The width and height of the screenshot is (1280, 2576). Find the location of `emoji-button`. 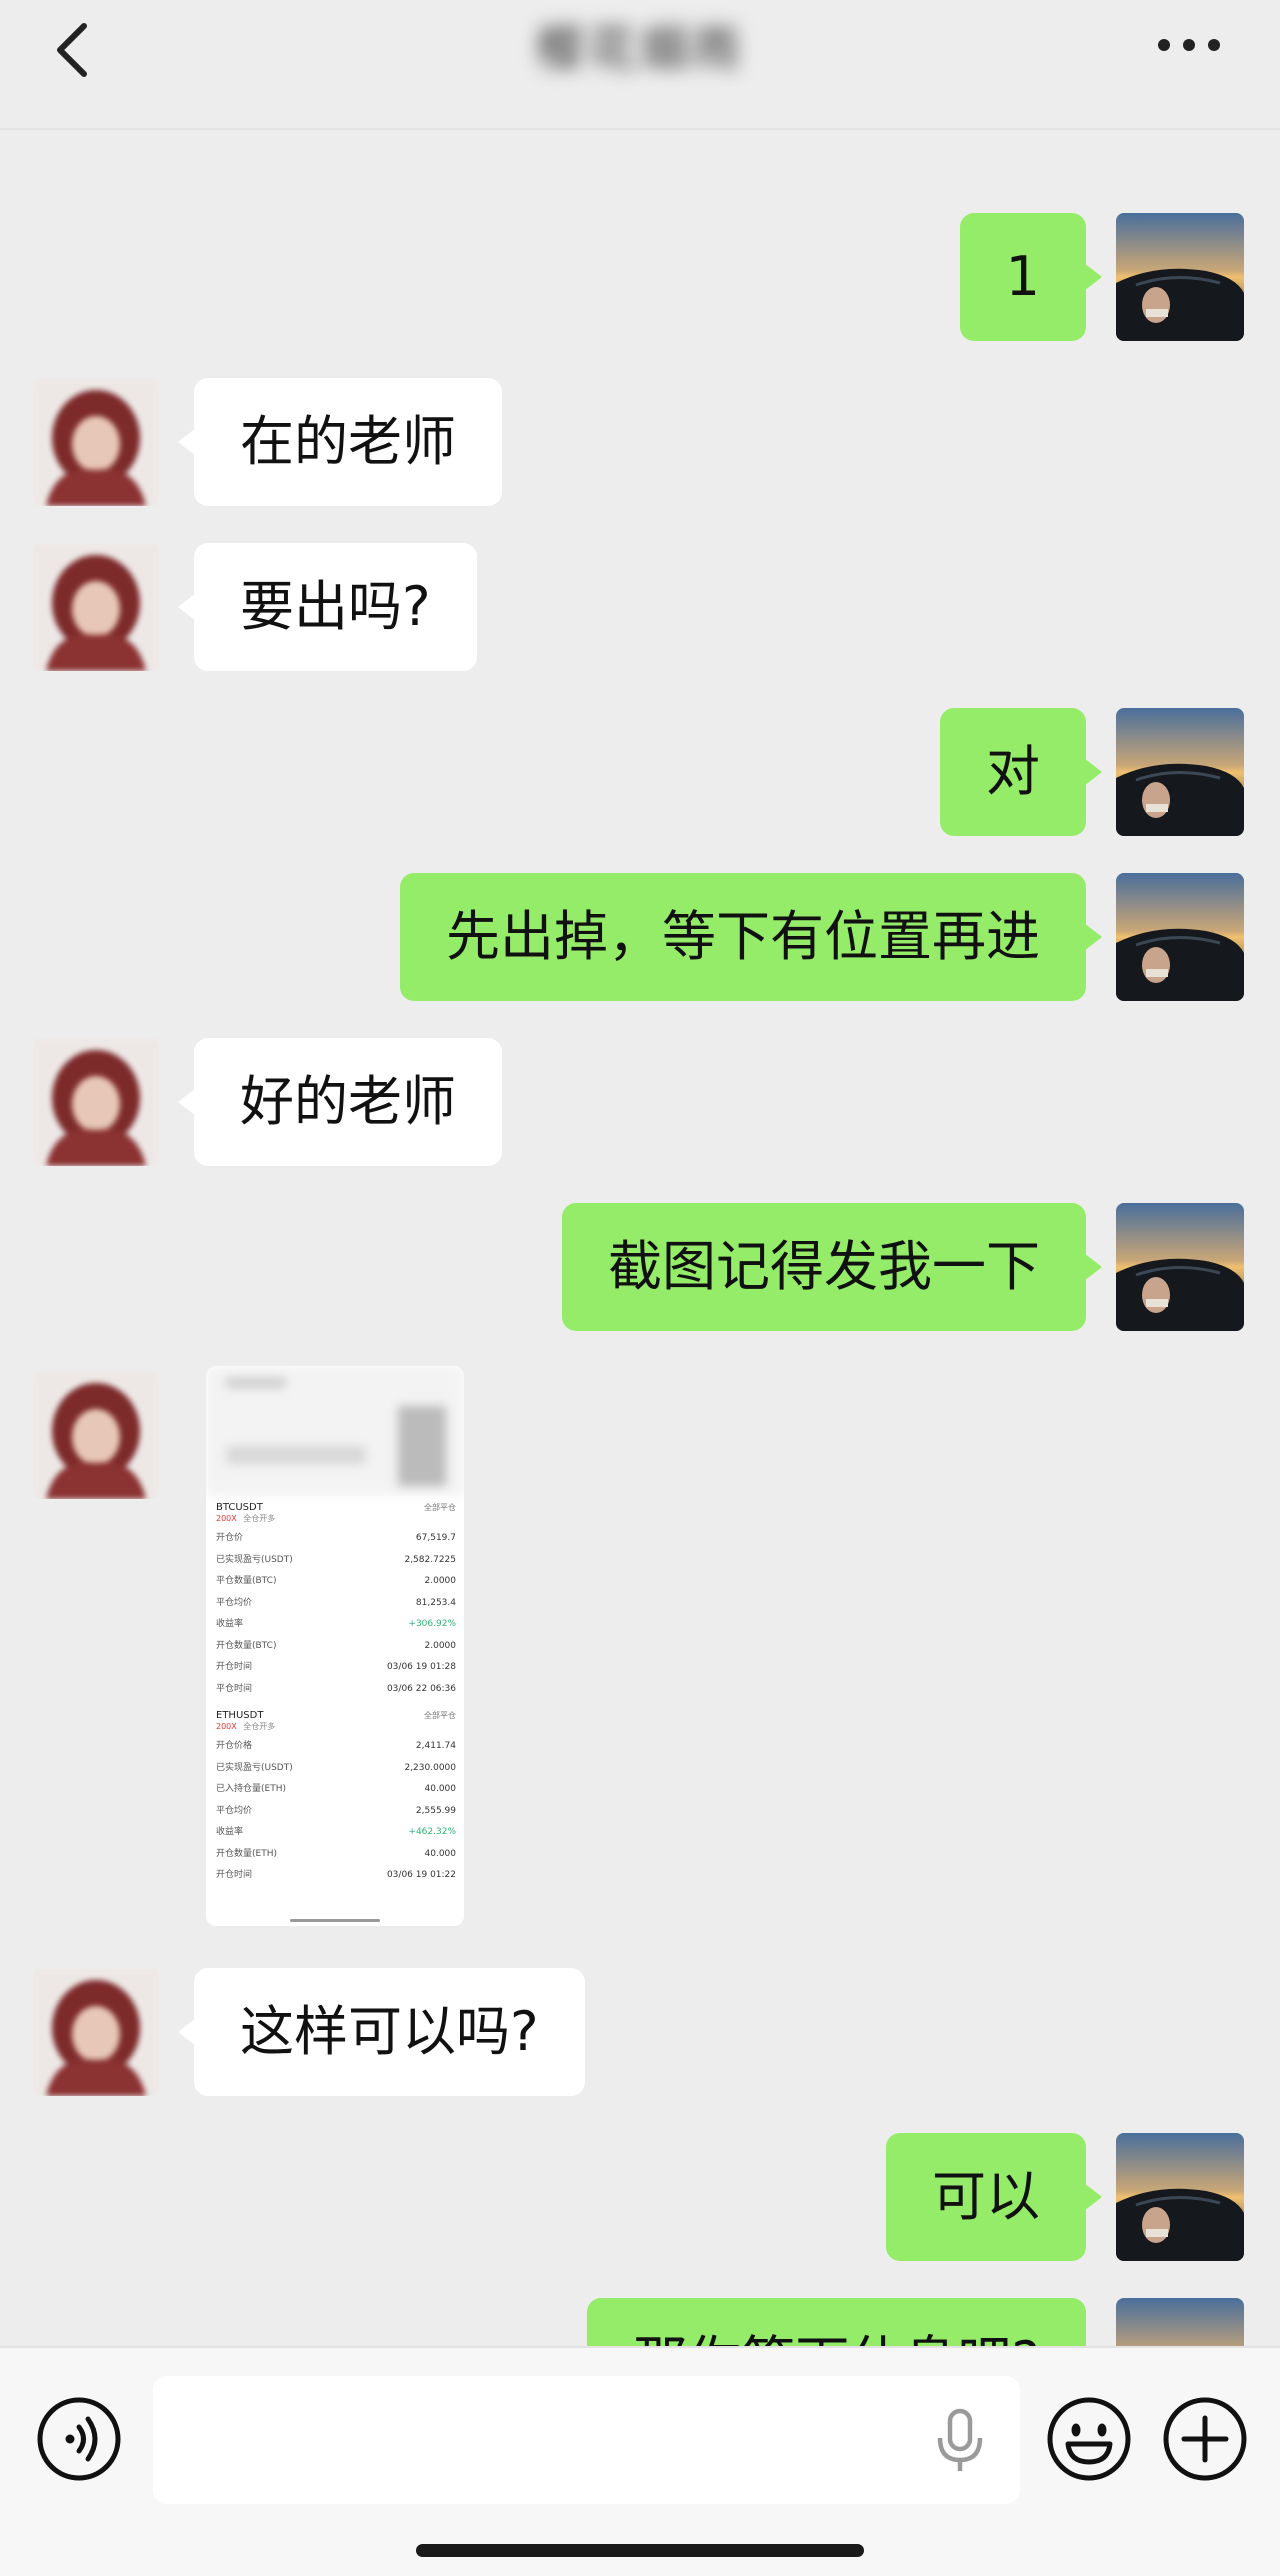

emoji-button is located at coordinates (1089, 2439).